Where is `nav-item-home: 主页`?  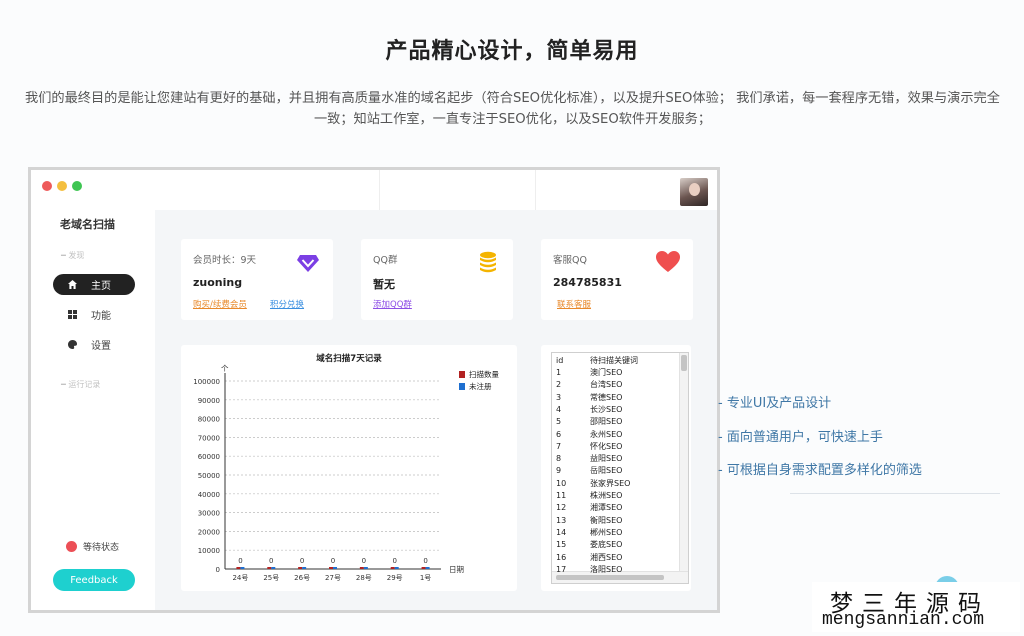
nav-item-home: 主页 is located at coordinates (94, 284).